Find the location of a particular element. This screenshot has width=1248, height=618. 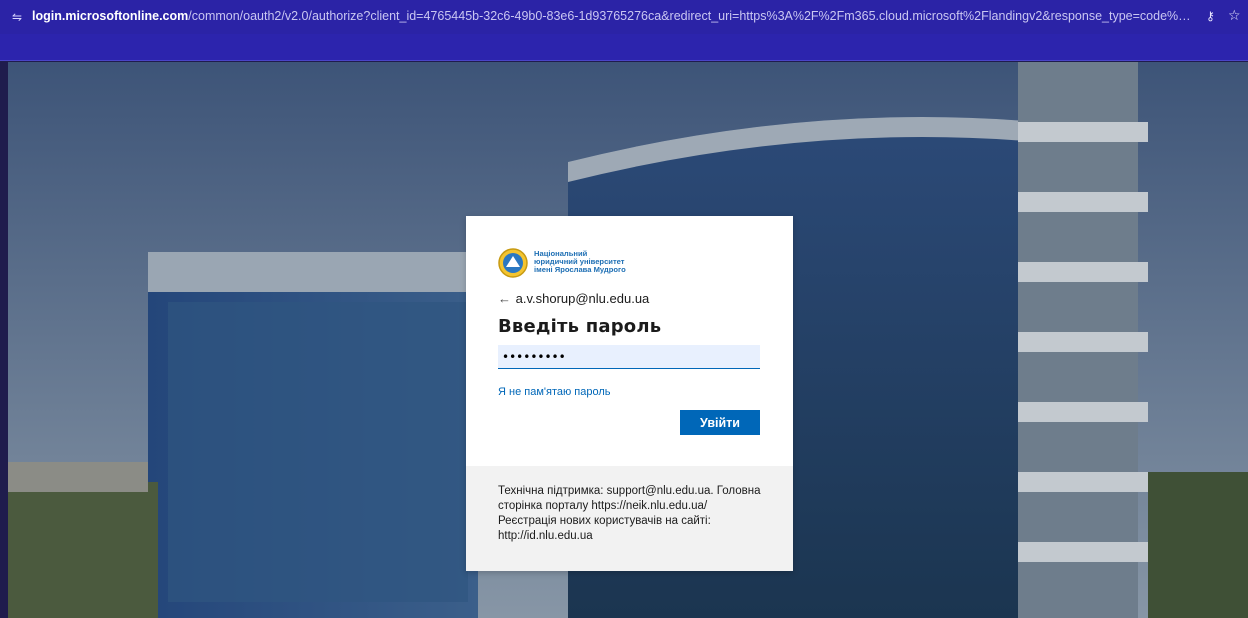

logo-line-3: імені Ярослава Мудрого is located at coordinates (580, 269).